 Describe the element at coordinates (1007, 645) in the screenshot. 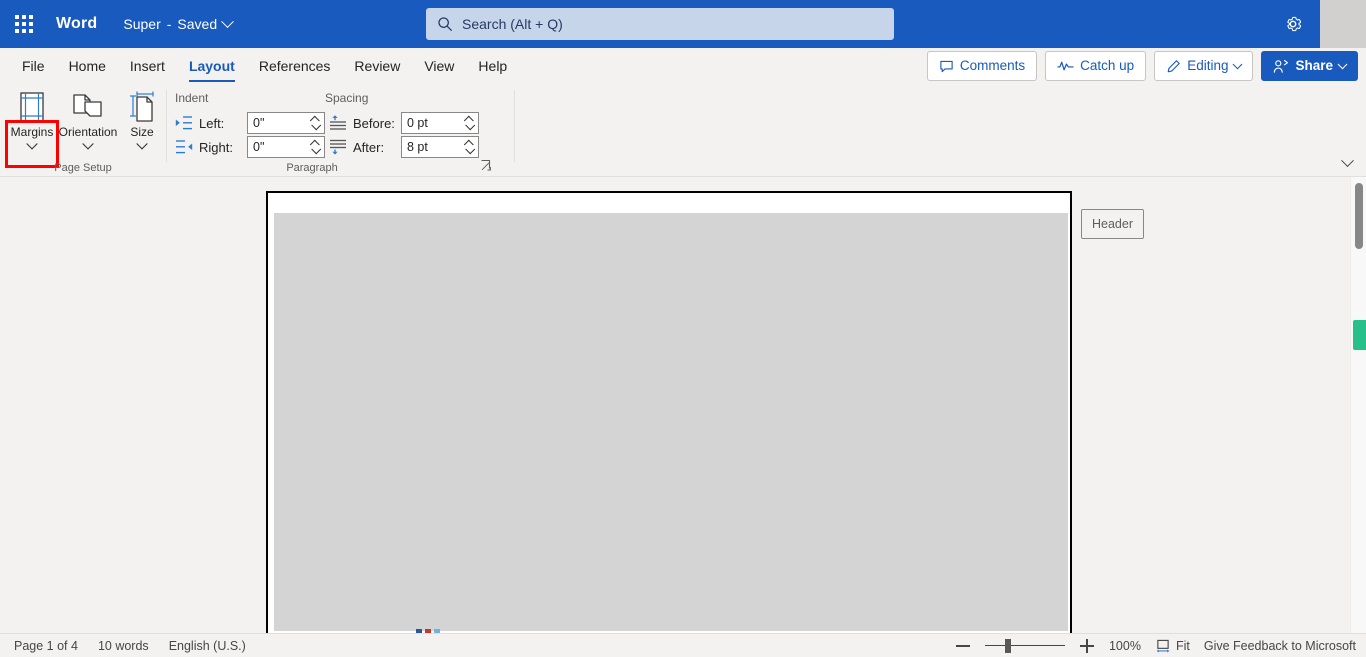

I see `zoom-slider-thumb` at that location.